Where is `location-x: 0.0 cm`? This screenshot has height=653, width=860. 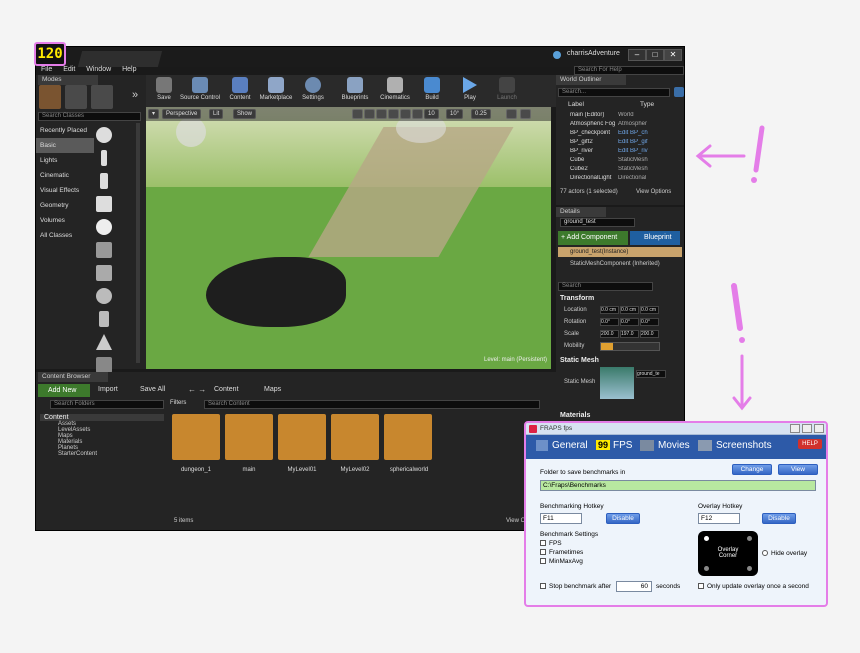
location-x: 0.0 cm is located at coordinates (609, 310).